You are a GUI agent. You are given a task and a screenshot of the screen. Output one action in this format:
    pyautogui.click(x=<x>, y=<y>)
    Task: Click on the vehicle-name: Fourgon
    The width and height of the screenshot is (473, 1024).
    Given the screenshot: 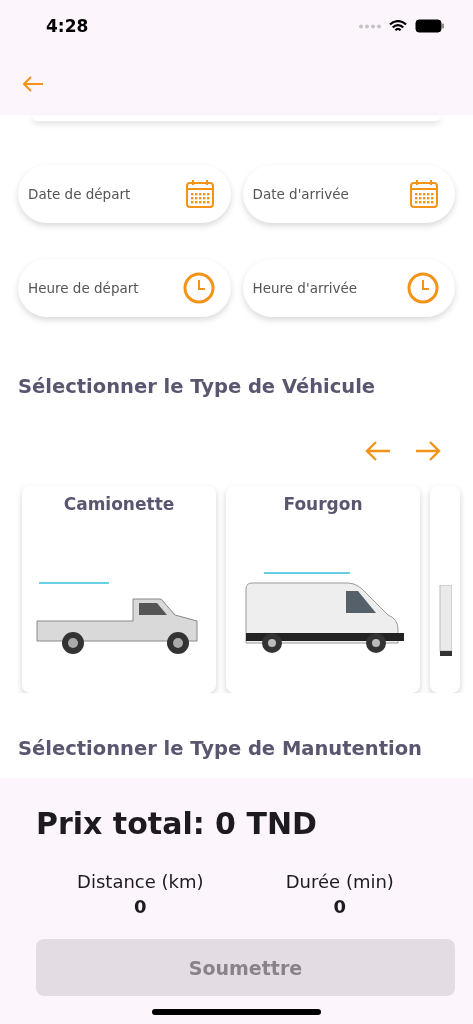 What is the action you would take?
    pyautogui.click(x=323, y=504)
    